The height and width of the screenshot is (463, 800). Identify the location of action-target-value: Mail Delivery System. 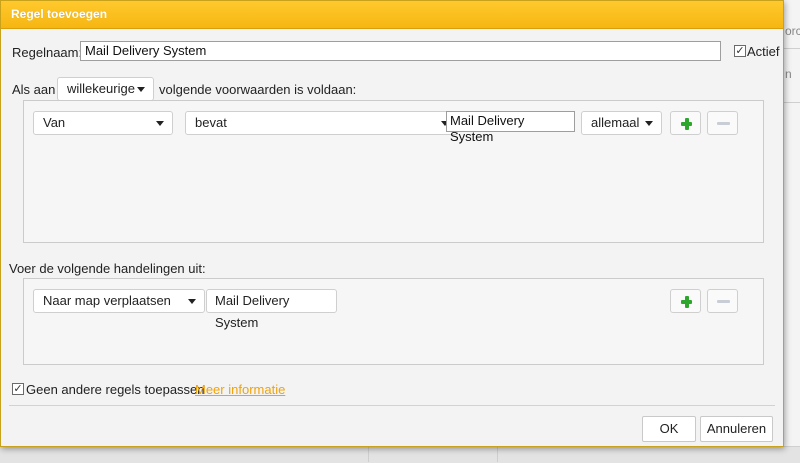
(252, 311).